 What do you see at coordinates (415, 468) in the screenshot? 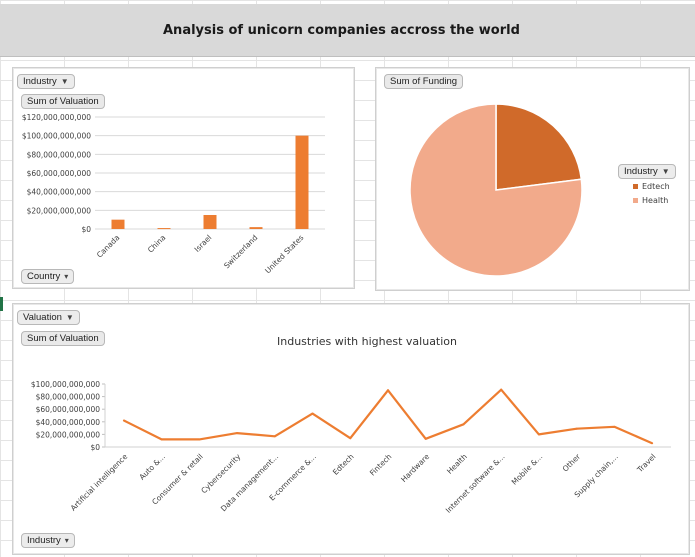
I see `line-x-tick-label: Hardware` at bounding box center [415, 468].